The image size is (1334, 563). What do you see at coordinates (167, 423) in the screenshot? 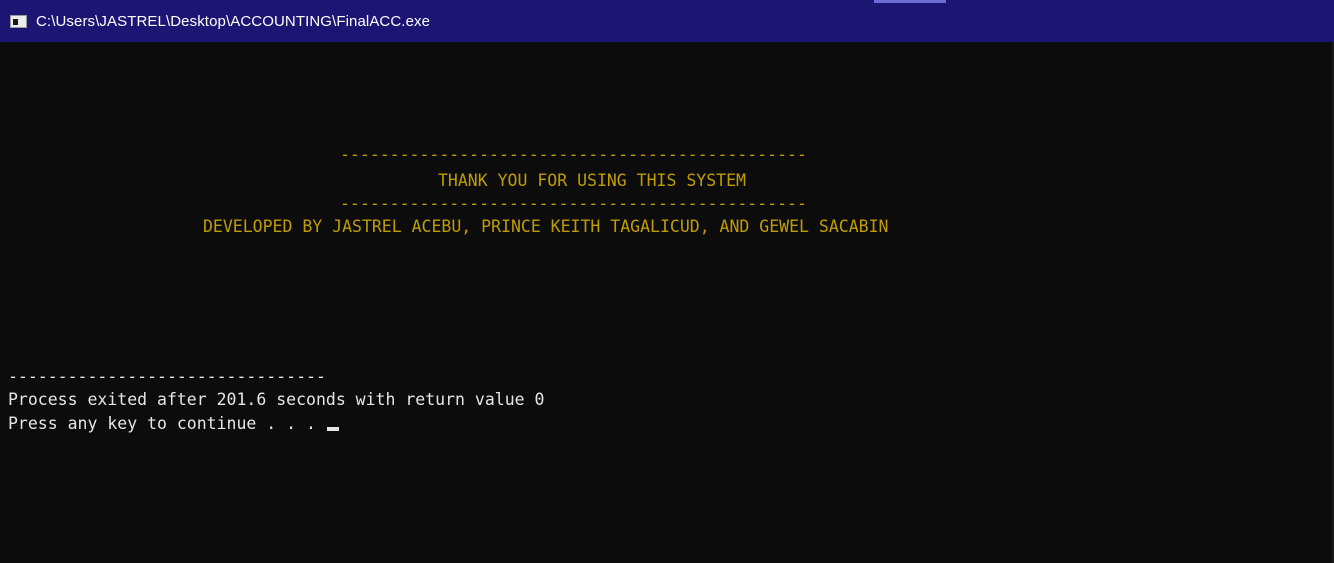
I see `continue-prompt: Press any key to continue . . .` at bounding box center [167, 423].